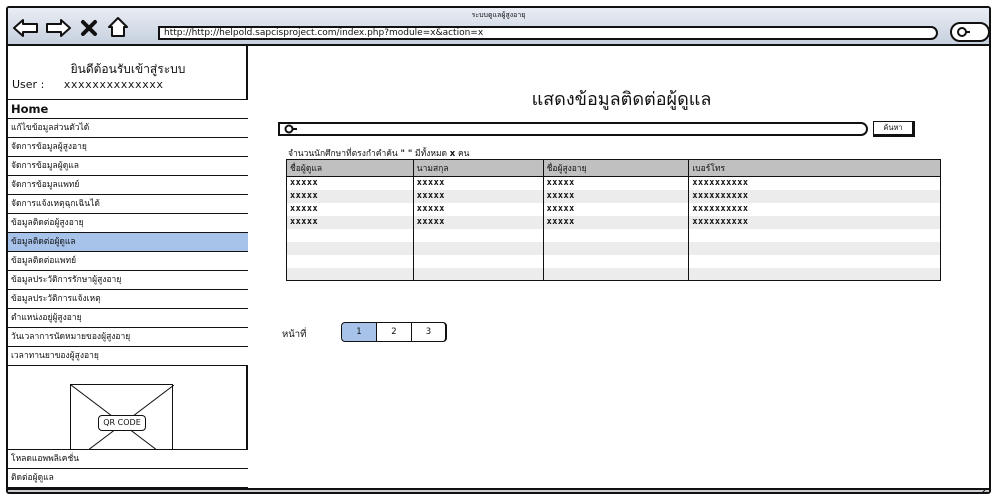 This screenshot has height=500, width=997. What do you see at coordinates (294, 334) in the screenshot?
I see `pager-label: หน้าที่` at bounding box center [294, 334].